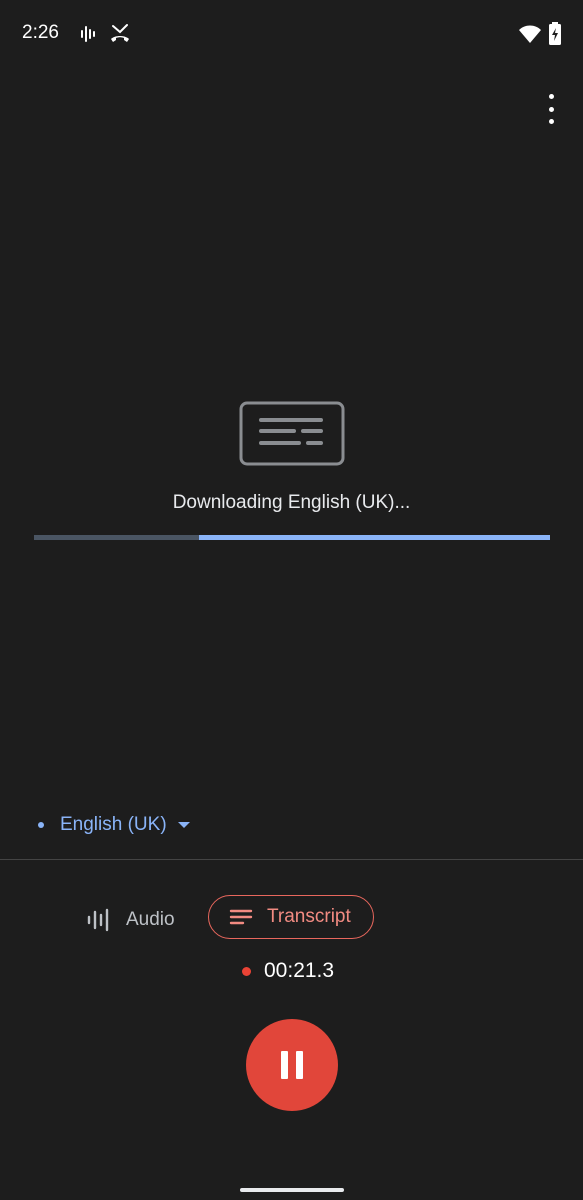 The image size is (583, 1200). I want to click on pause-button, so click(292, 1065).